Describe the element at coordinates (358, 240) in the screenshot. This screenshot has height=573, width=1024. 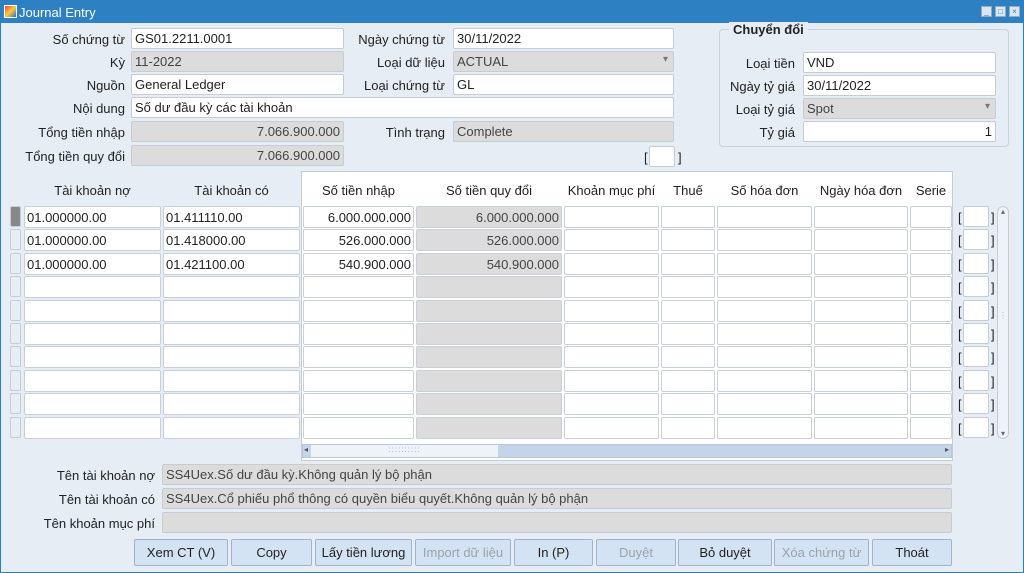
I see `cell-so-tien-nhap: 526.000.000` at that location.